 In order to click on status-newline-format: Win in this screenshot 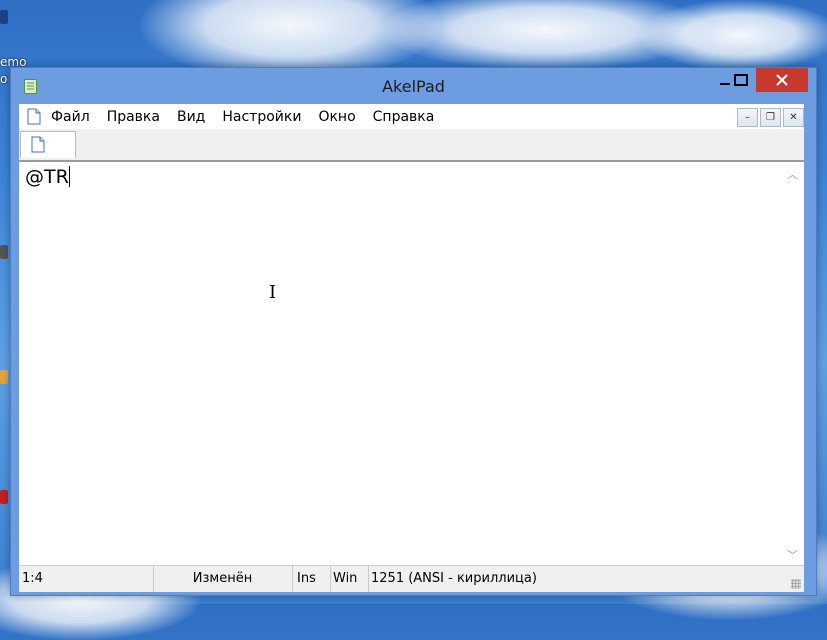, I will do `click(349, 579)`.